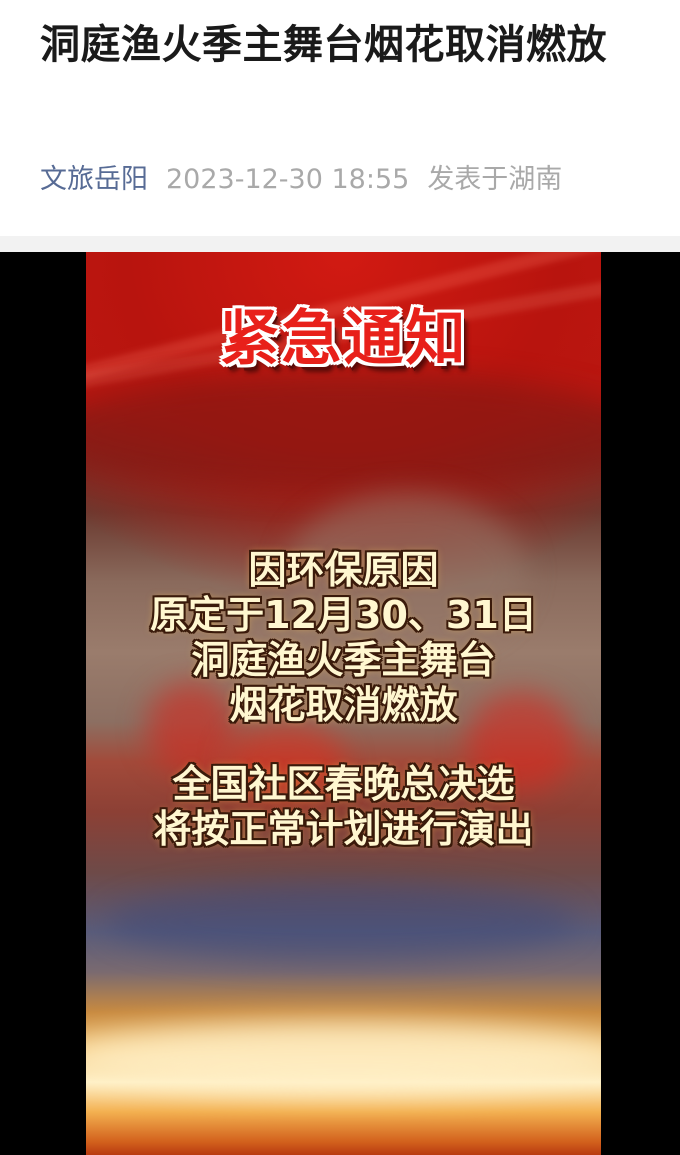  I want to click on article-title: 洞庭渔火季主舞台烟花取消燃放, so click(323, 45).